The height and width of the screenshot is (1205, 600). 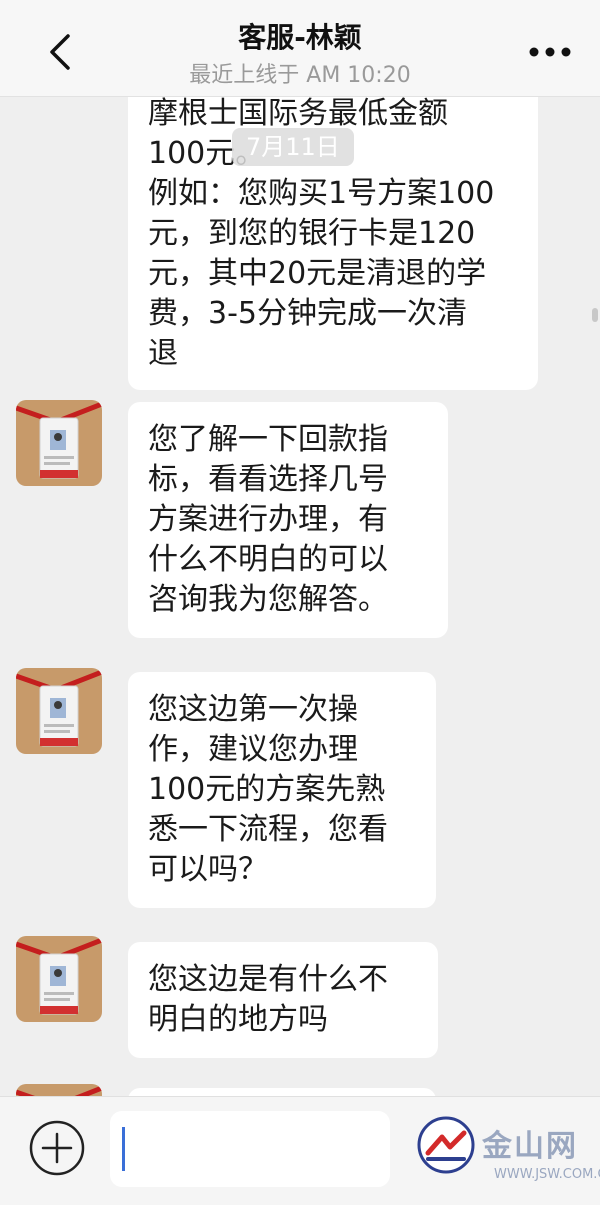 I want to click on watermark-name: 金山网, so click(x=530, y=1146).